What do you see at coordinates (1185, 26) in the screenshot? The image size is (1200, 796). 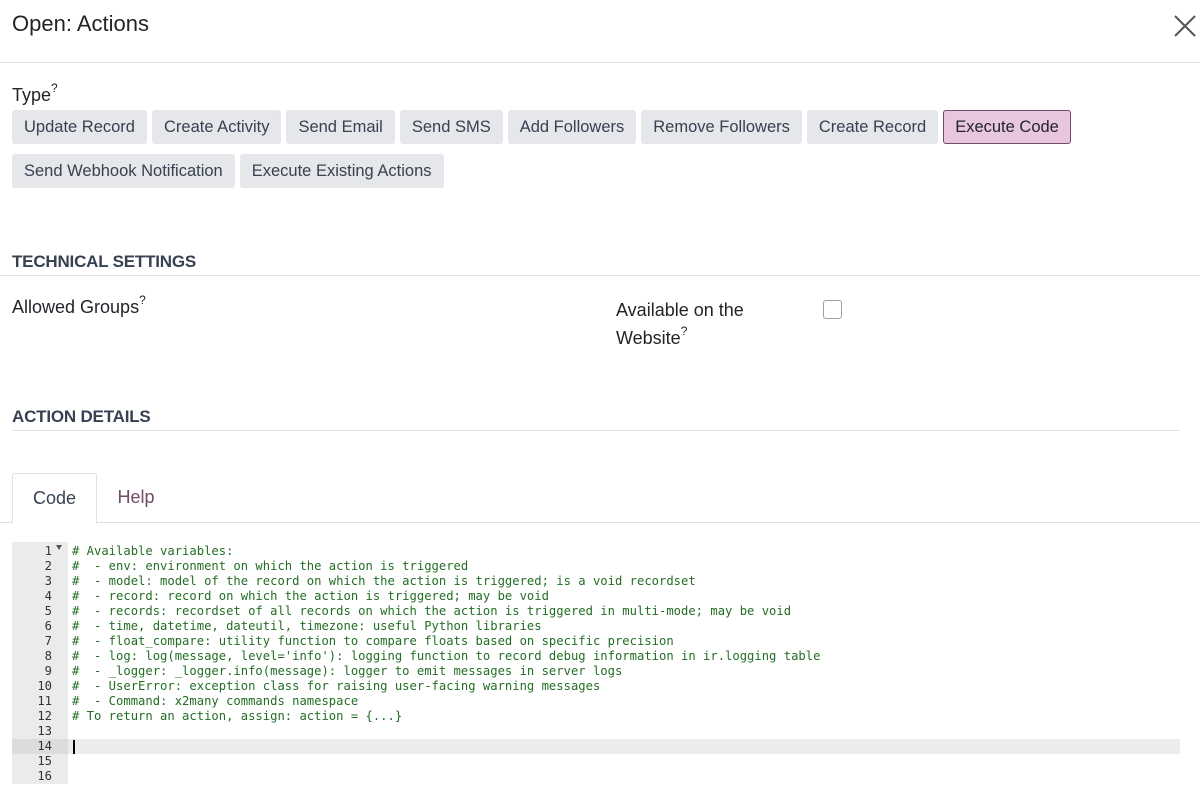 I see `close-icon` at bounding box center [1185, 26].